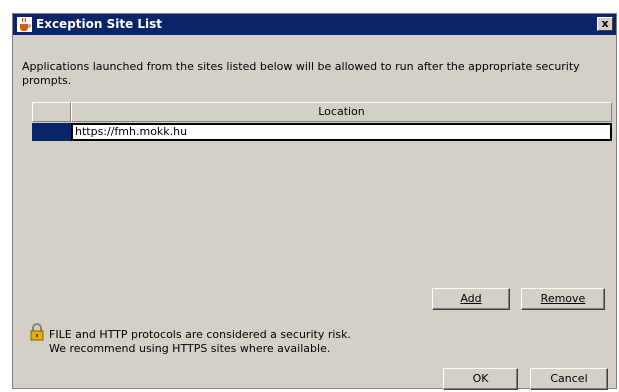  I want to click on add-button: Add, so click(471, 299).